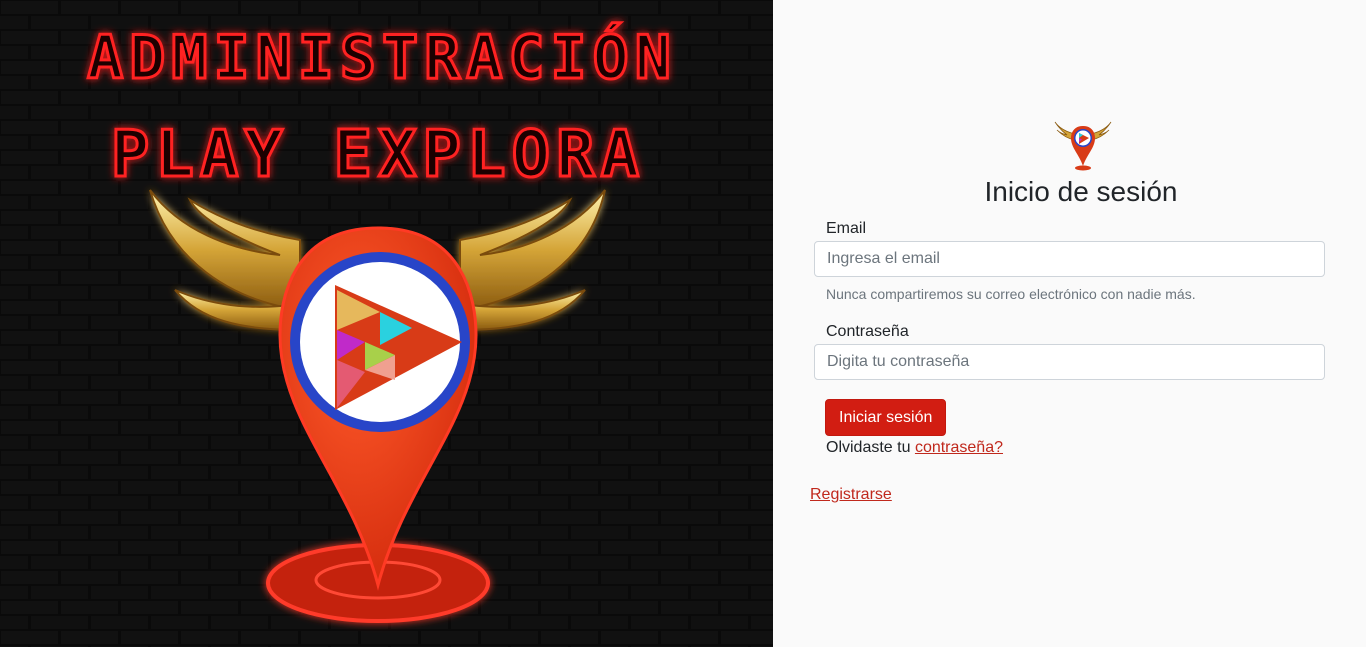 This screenshot has width=1366, height=647. What do you see at coordinates (846, 228) in the screenshot?
I see `email-label: Email` at bounding box center [846, 228].